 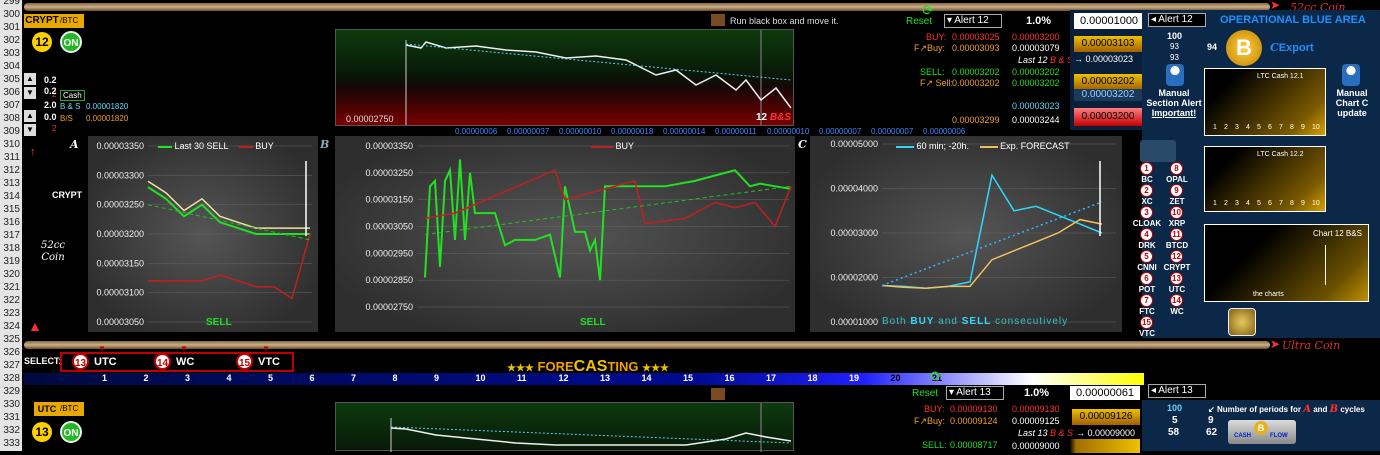 I want to click on coin-pot-button: 6, so click(x=1146, y=278).